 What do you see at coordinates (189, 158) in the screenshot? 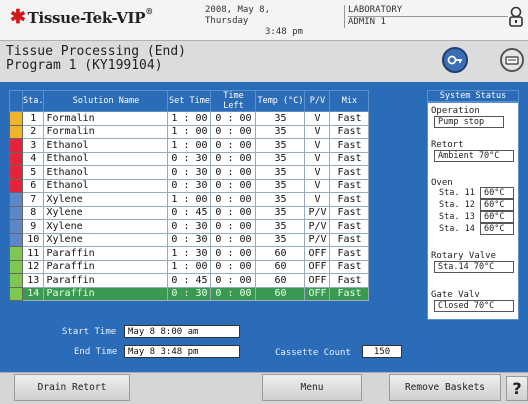
I see `station-row: 4 Ethanol 0 : 30 0 : 00 35 V Fast` at bounding box center [189, 158].